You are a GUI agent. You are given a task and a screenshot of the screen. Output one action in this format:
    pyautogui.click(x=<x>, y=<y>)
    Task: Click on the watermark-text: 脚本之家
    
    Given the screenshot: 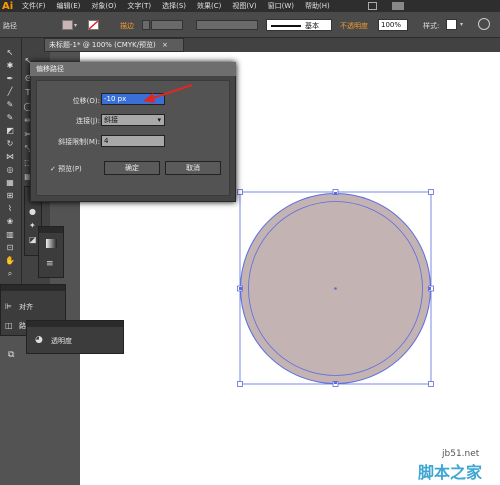 What is the action you would take?
    pyautogui.click(x=450, y=472)
    